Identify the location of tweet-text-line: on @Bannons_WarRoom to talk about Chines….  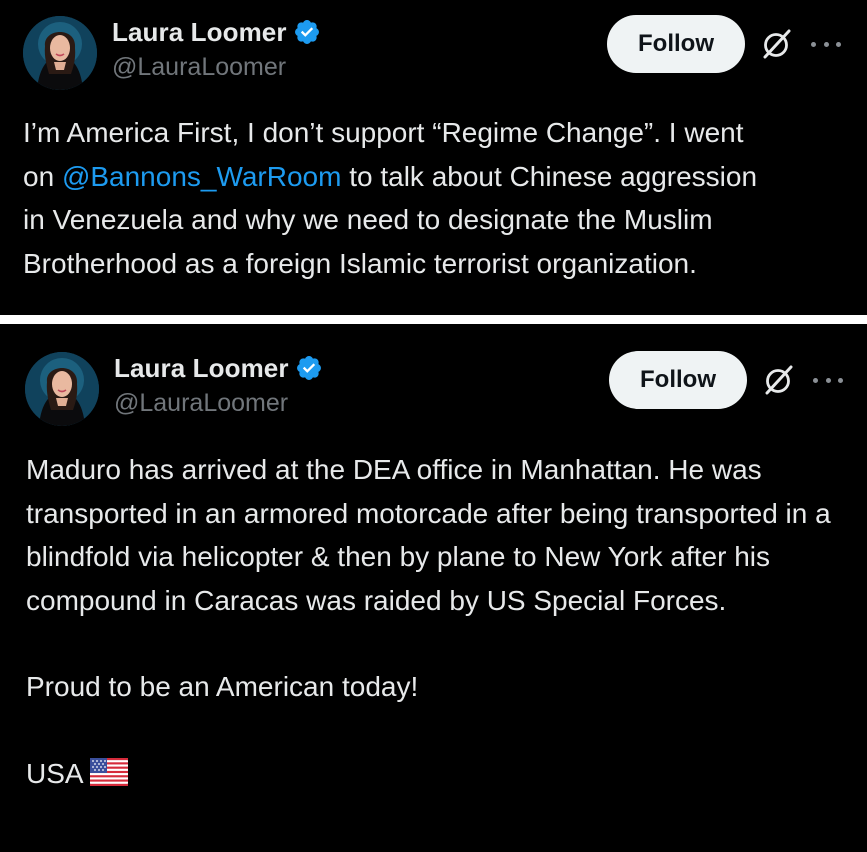
(438, 177).